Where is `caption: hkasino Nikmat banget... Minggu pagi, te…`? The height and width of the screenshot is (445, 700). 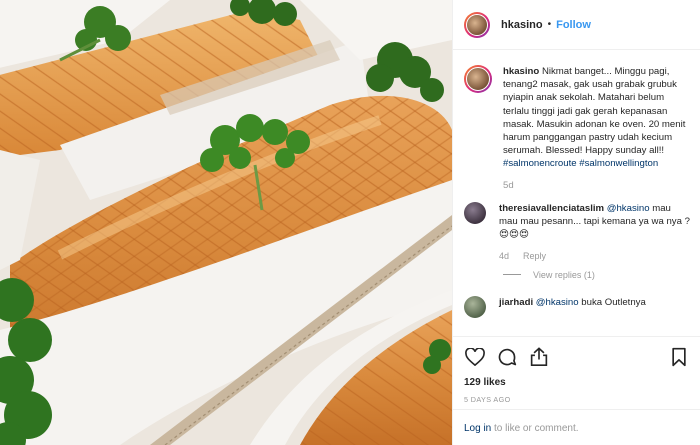
caption: hkasino Nikmat banget... Minggu pagi, te… is located at coordinates (577, 128).